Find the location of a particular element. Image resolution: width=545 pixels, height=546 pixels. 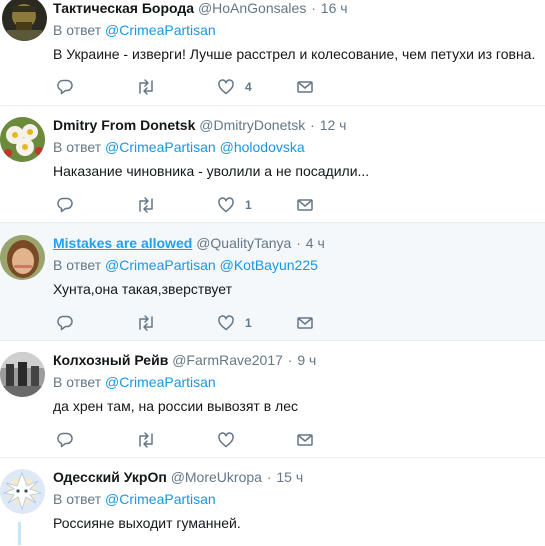

tweet-text: да хрен там, на россии вывозят в лес is located at coordinates (175, 406).